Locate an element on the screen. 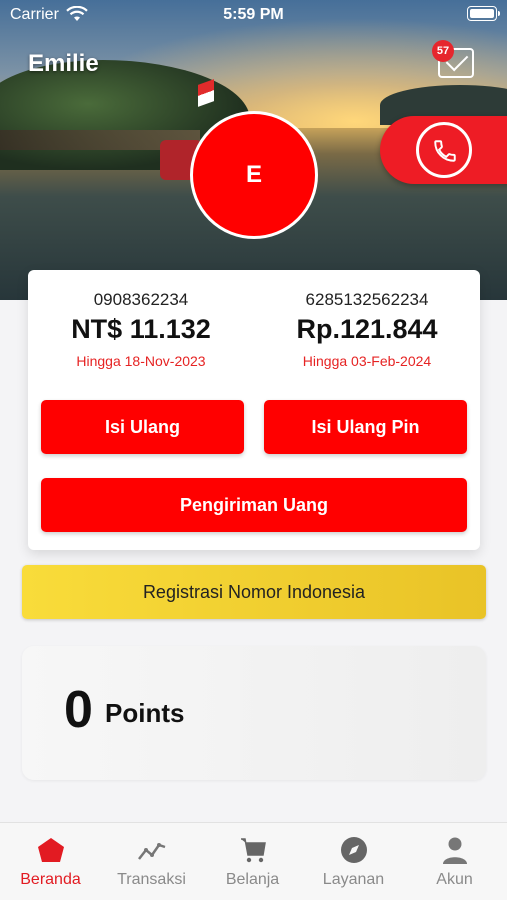  tab-bar: Beranda Transaksi Belanja Layanan Akun is located at coordinates (253, 861).